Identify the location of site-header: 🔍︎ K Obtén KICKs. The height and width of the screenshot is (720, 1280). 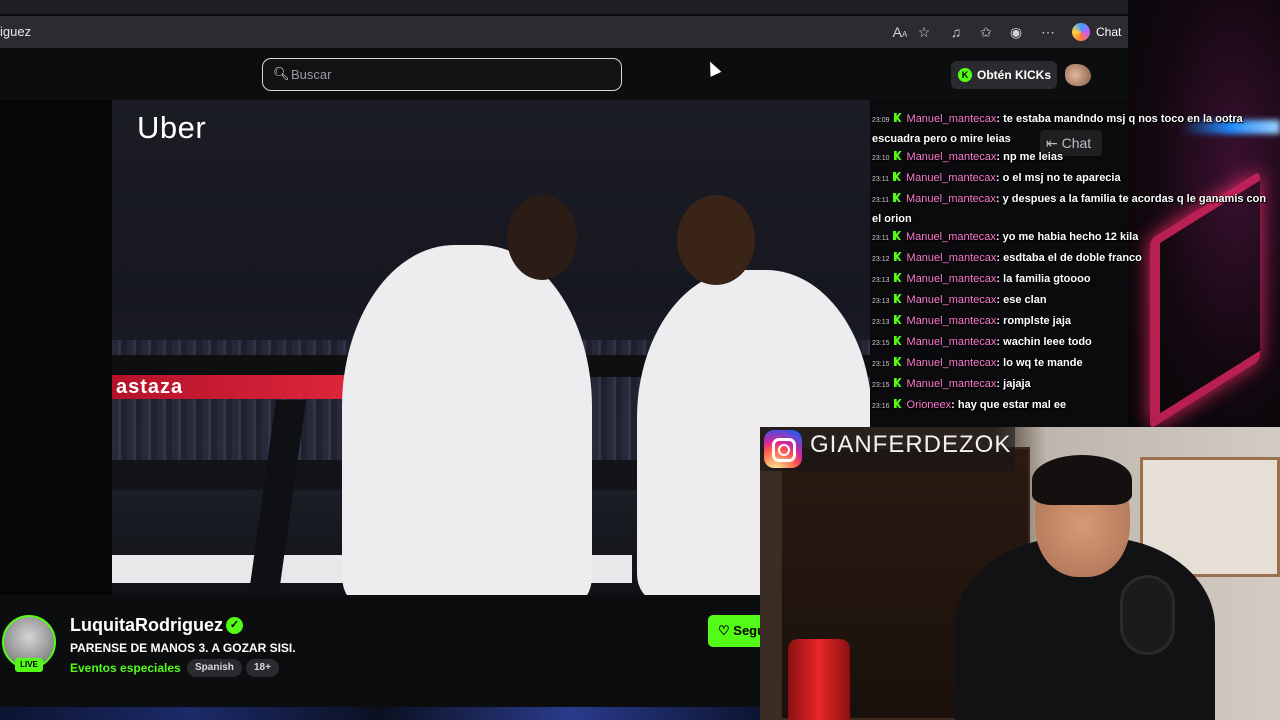
(564, 74).